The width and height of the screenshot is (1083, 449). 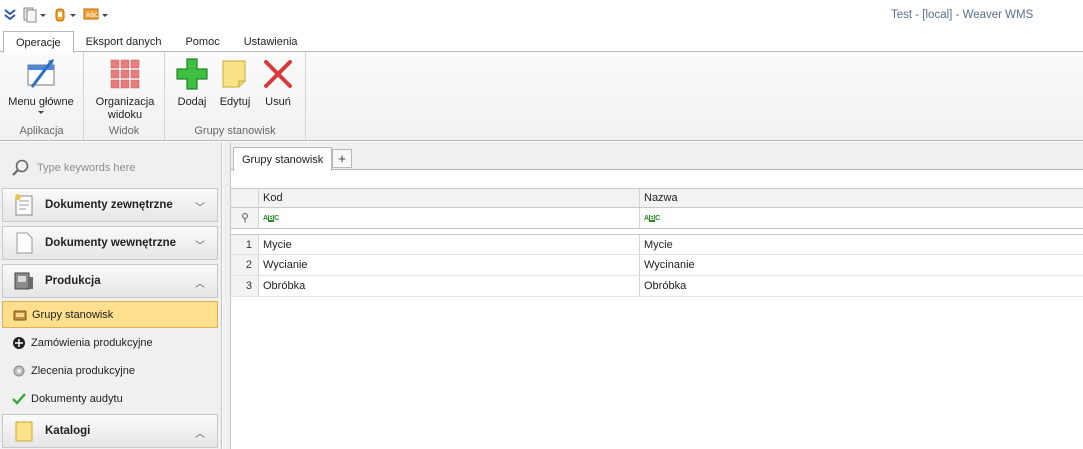 I want to click on gear-icon, so click(x=19, y=371).